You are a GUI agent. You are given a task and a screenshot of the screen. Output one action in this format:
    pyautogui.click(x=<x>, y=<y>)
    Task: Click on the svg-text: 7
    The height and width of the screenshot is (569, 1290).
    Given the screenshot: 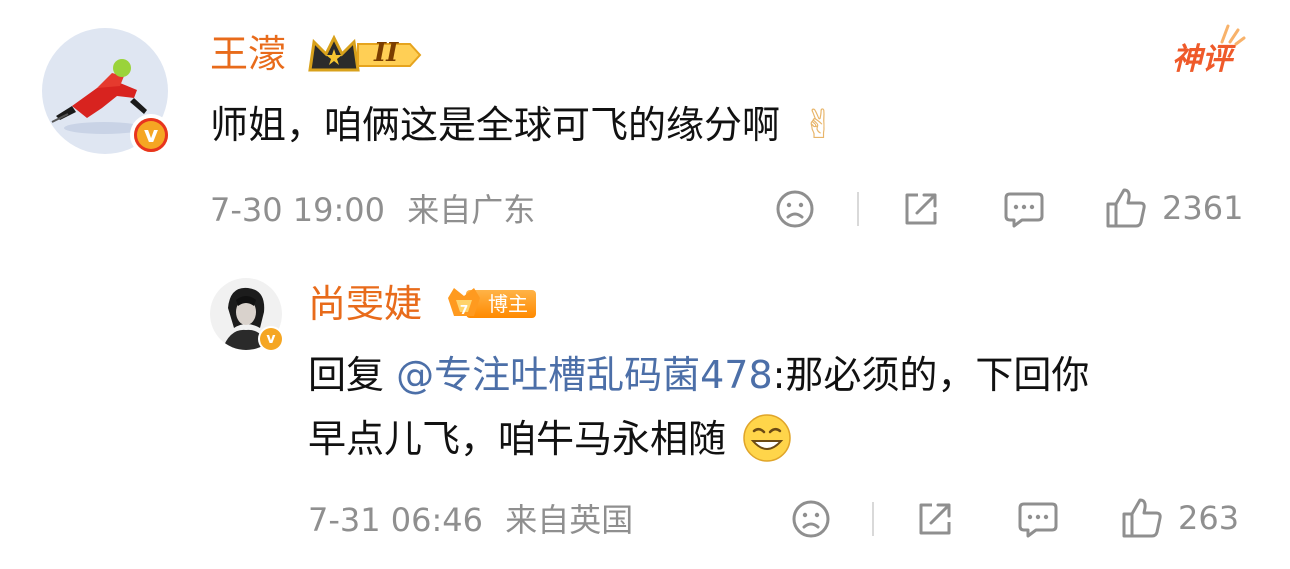 What is the action you would take?
    pyautogui.click(x=464, y=310)
    